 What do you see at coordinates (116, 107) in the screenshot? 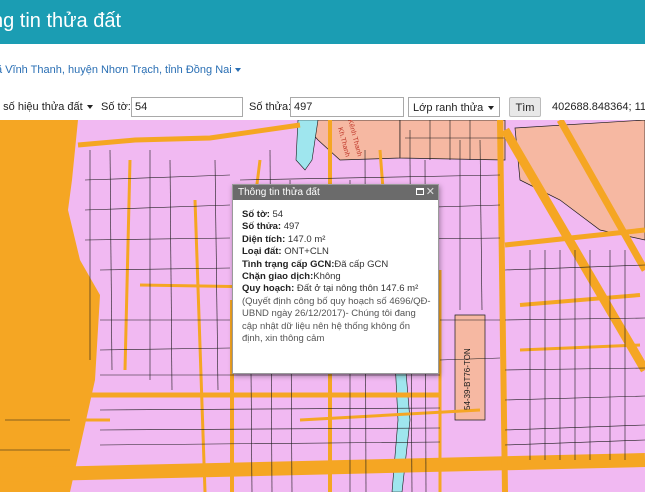
I see `sheet-number-label: Số tờ:` at bounding box center [116, 107].